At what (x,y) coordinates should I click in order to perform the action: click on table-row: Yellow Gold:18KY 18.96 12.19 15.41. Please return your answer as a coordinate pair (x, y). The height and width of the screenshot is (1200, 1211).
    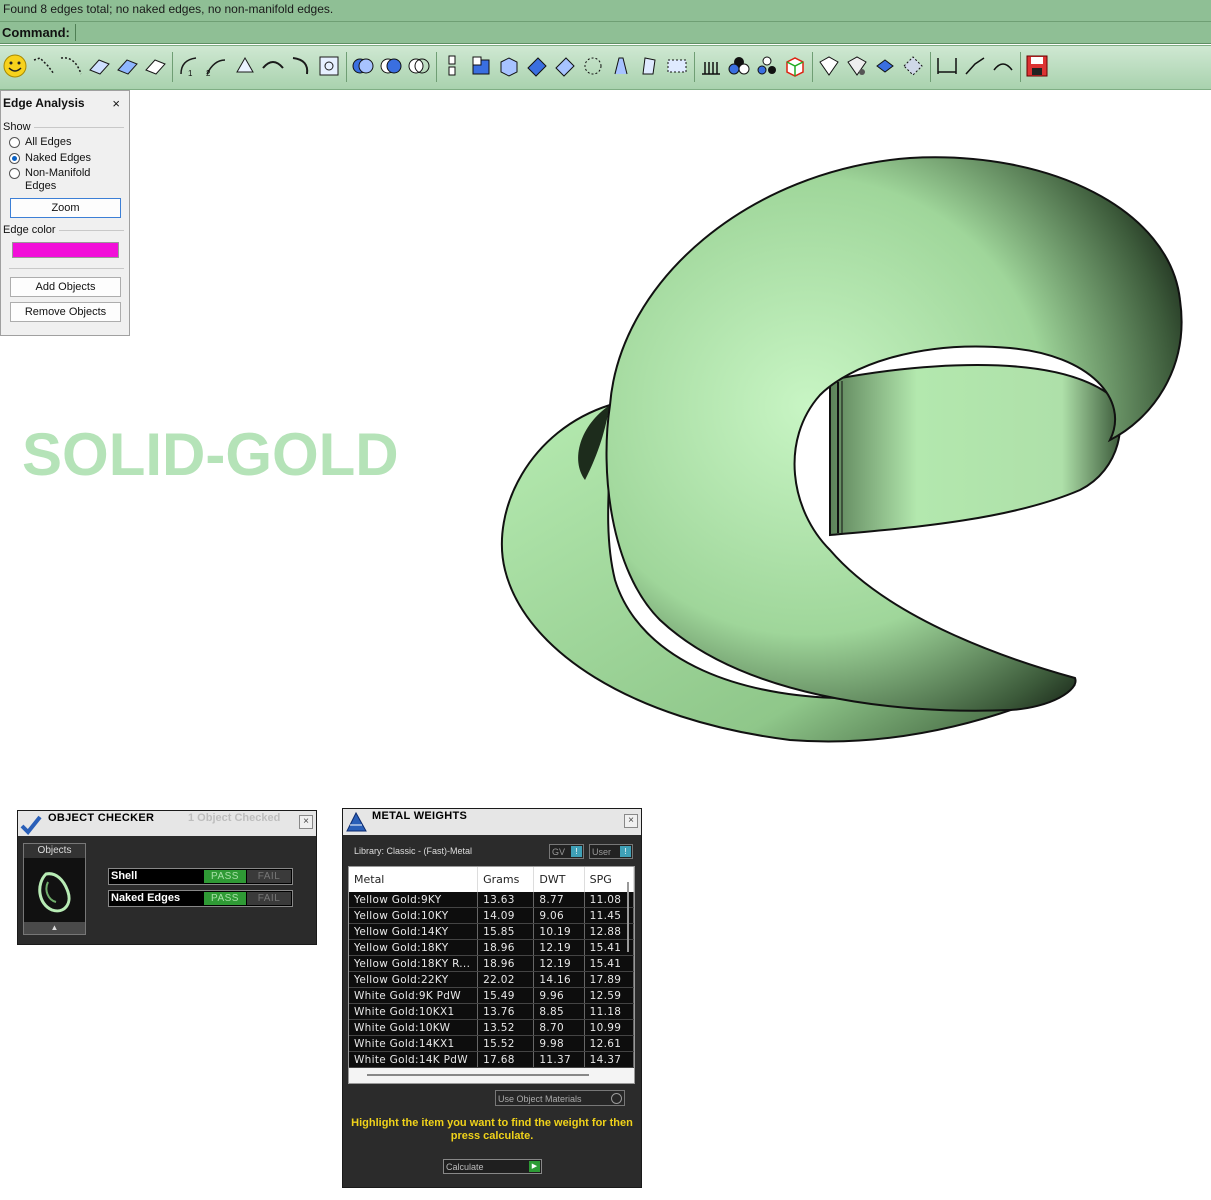
    Looking at the image, I should click on (491, 947).